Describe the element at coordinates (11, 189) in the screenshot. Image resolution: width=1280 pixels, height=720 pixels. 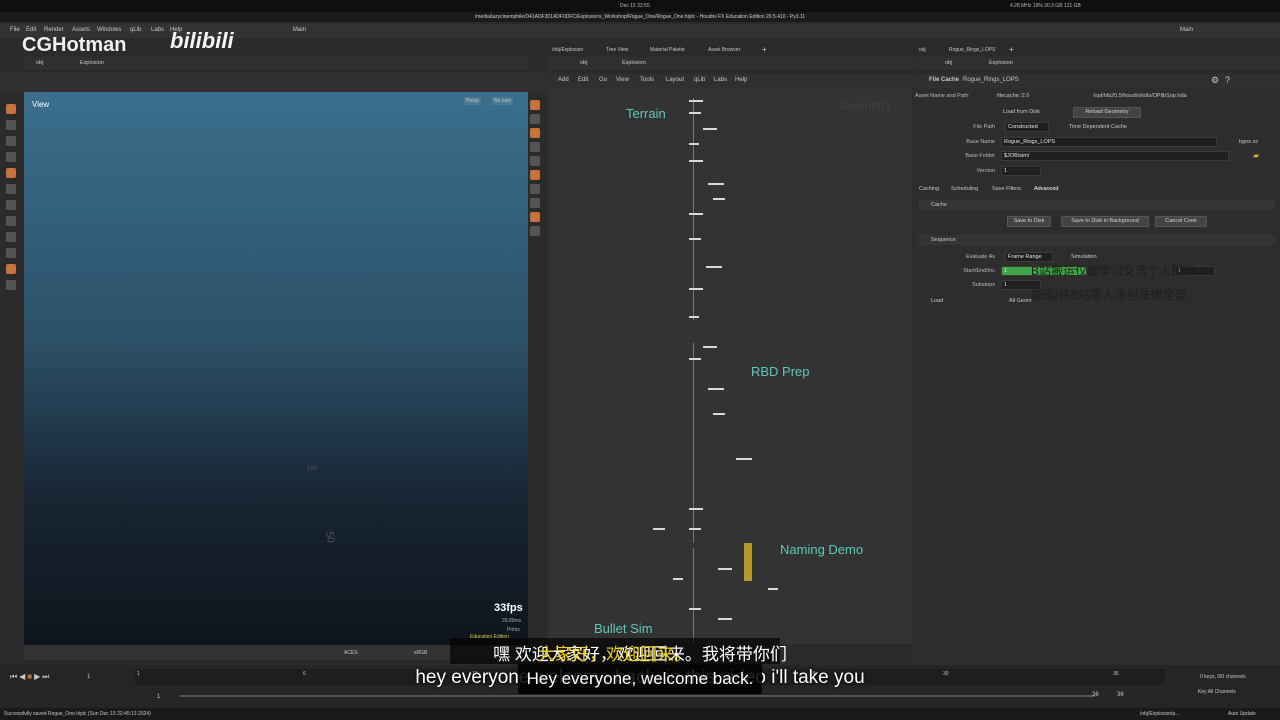
I see `pose-tool-icon` at that location.